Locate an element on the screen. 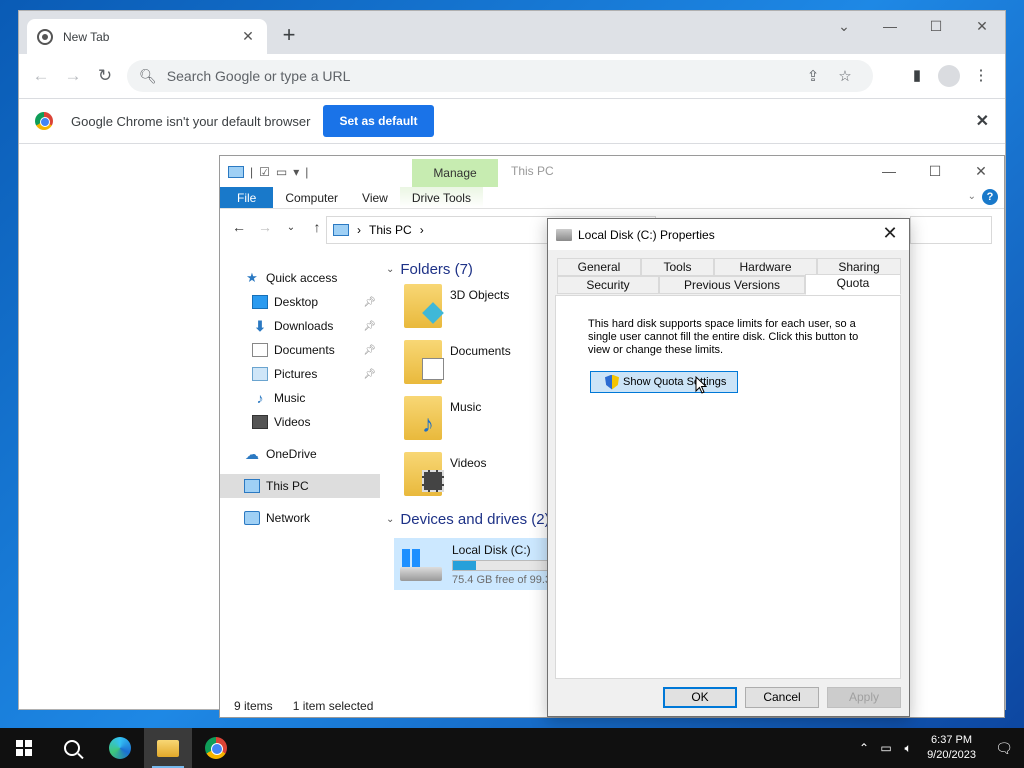 This screenshot has height=768, width=1024. nav-item-this-pc: This PC is located at coordinates (300, 486).